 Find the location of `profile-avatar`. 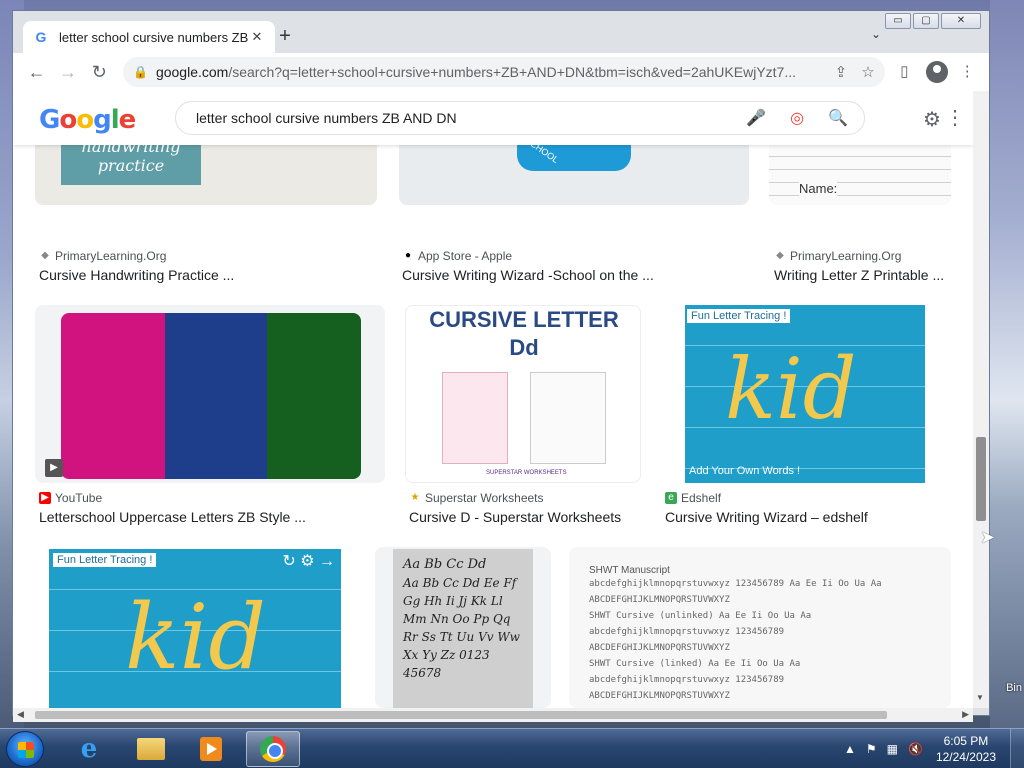

profile-avatar is located at coordinates (937, 72).